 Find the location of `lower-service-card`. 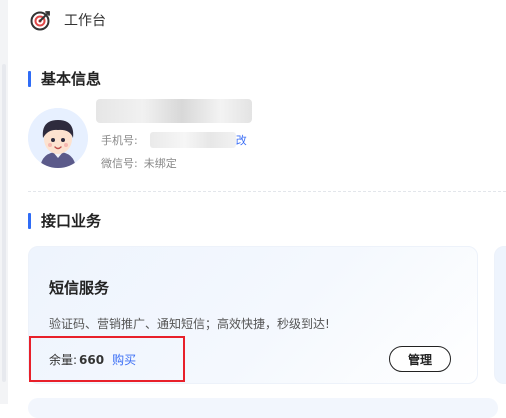

lower-service-card is located at coordinates (263, 408).